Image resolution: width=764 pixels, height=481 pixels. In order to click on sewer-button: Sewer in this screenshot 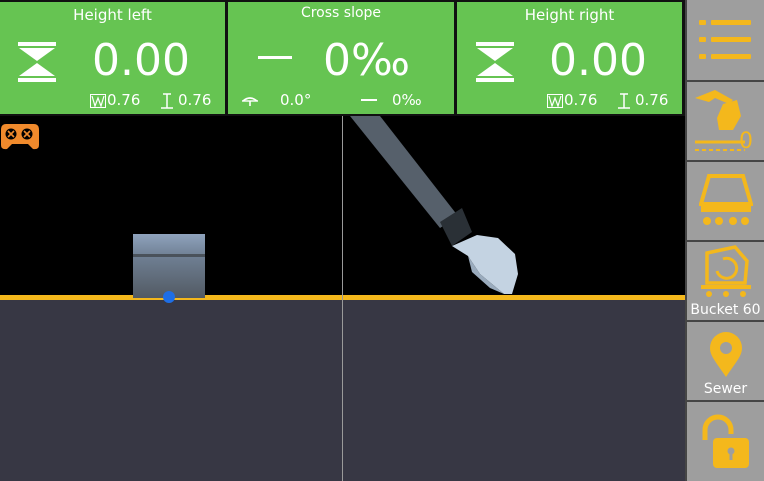, I will do `click(725, 361)`.